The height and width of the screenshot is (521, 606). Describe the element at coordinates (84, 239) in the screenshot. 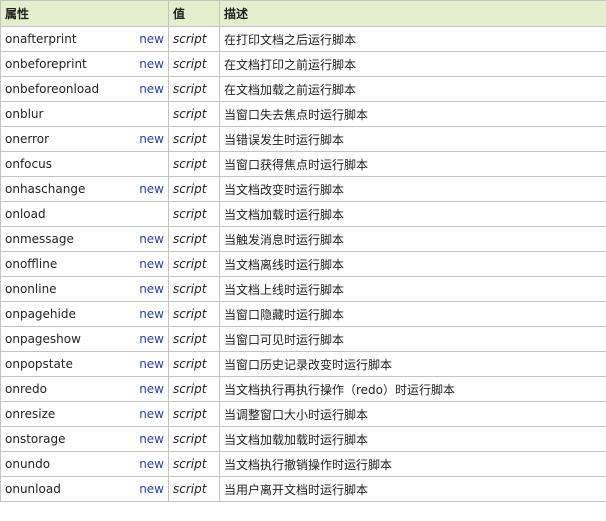

I see `attribute-cell: onmessage new` at that location.